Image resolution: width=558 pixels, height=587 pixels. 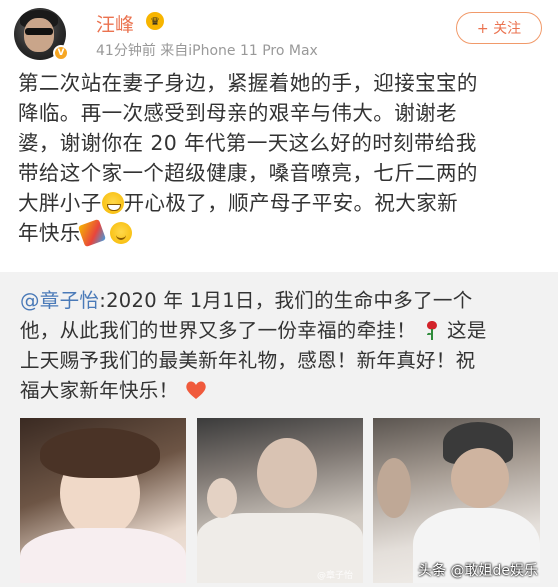 What do you see at coordinates (99, 390) in the screenshot?
I see `repost-line-text: 福大家新年快乐！` at bounding box center [99, 390].